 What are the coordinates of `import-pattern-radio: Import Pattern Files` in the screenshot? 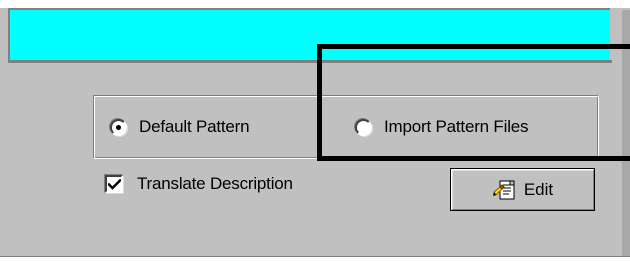 It's located at (442, 127).